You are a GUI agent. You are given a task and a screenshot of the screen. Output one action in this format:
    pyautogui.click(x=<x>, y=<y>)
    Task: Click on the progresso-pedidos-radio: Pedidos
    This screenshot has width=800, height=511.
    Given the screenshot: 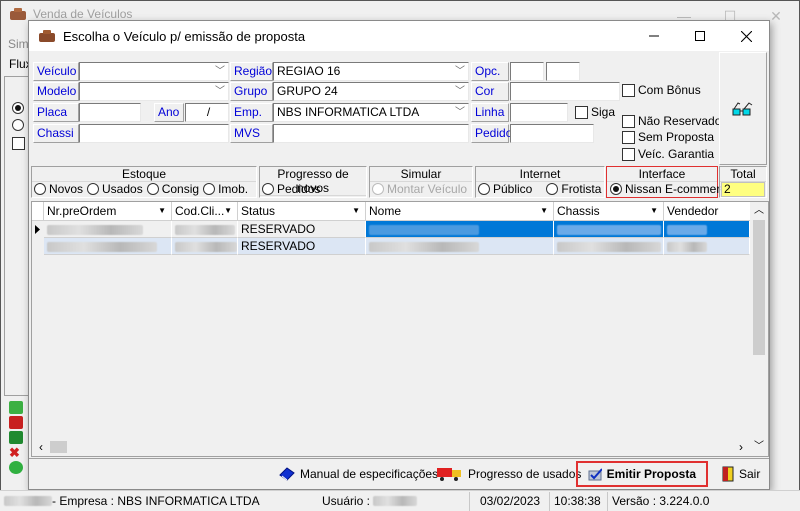 What is the action you would take?
    pyautogui.click(x=291, y=189)
    